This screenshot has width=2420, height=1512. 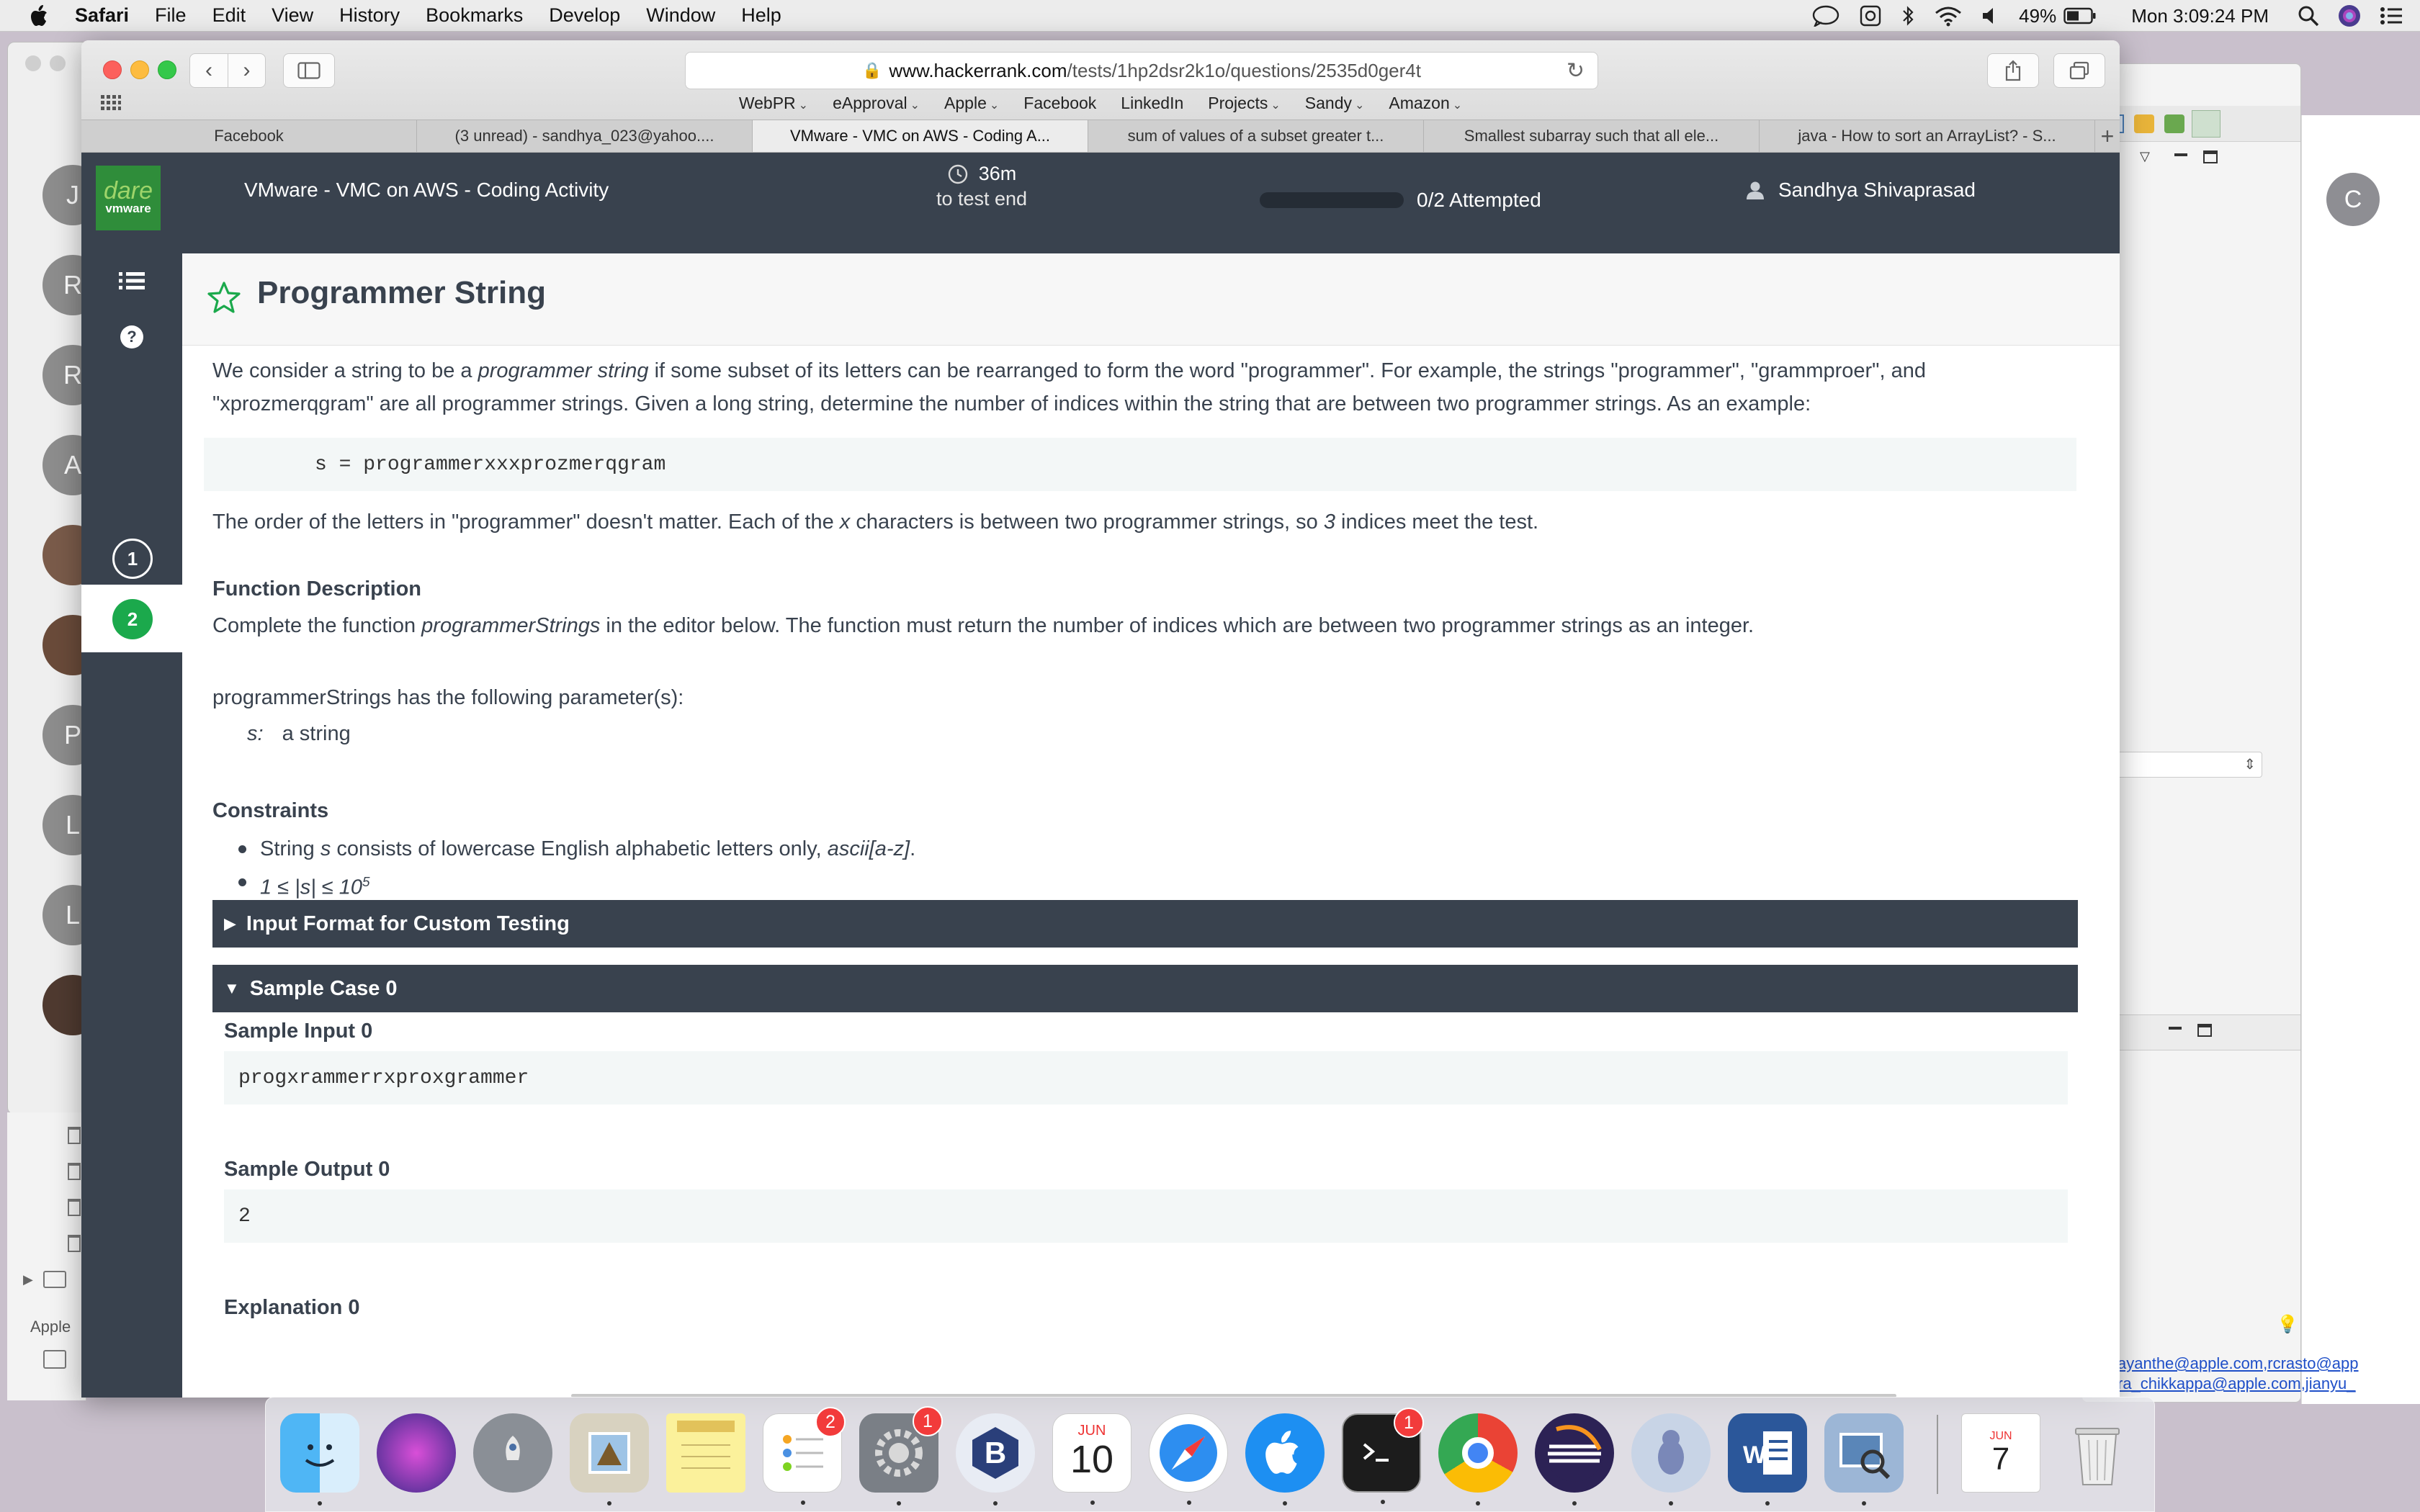 What do you see at coordinates (139, 69) in the screenshot?
I see `window-minimize-button` at bounding box center [139, 69].